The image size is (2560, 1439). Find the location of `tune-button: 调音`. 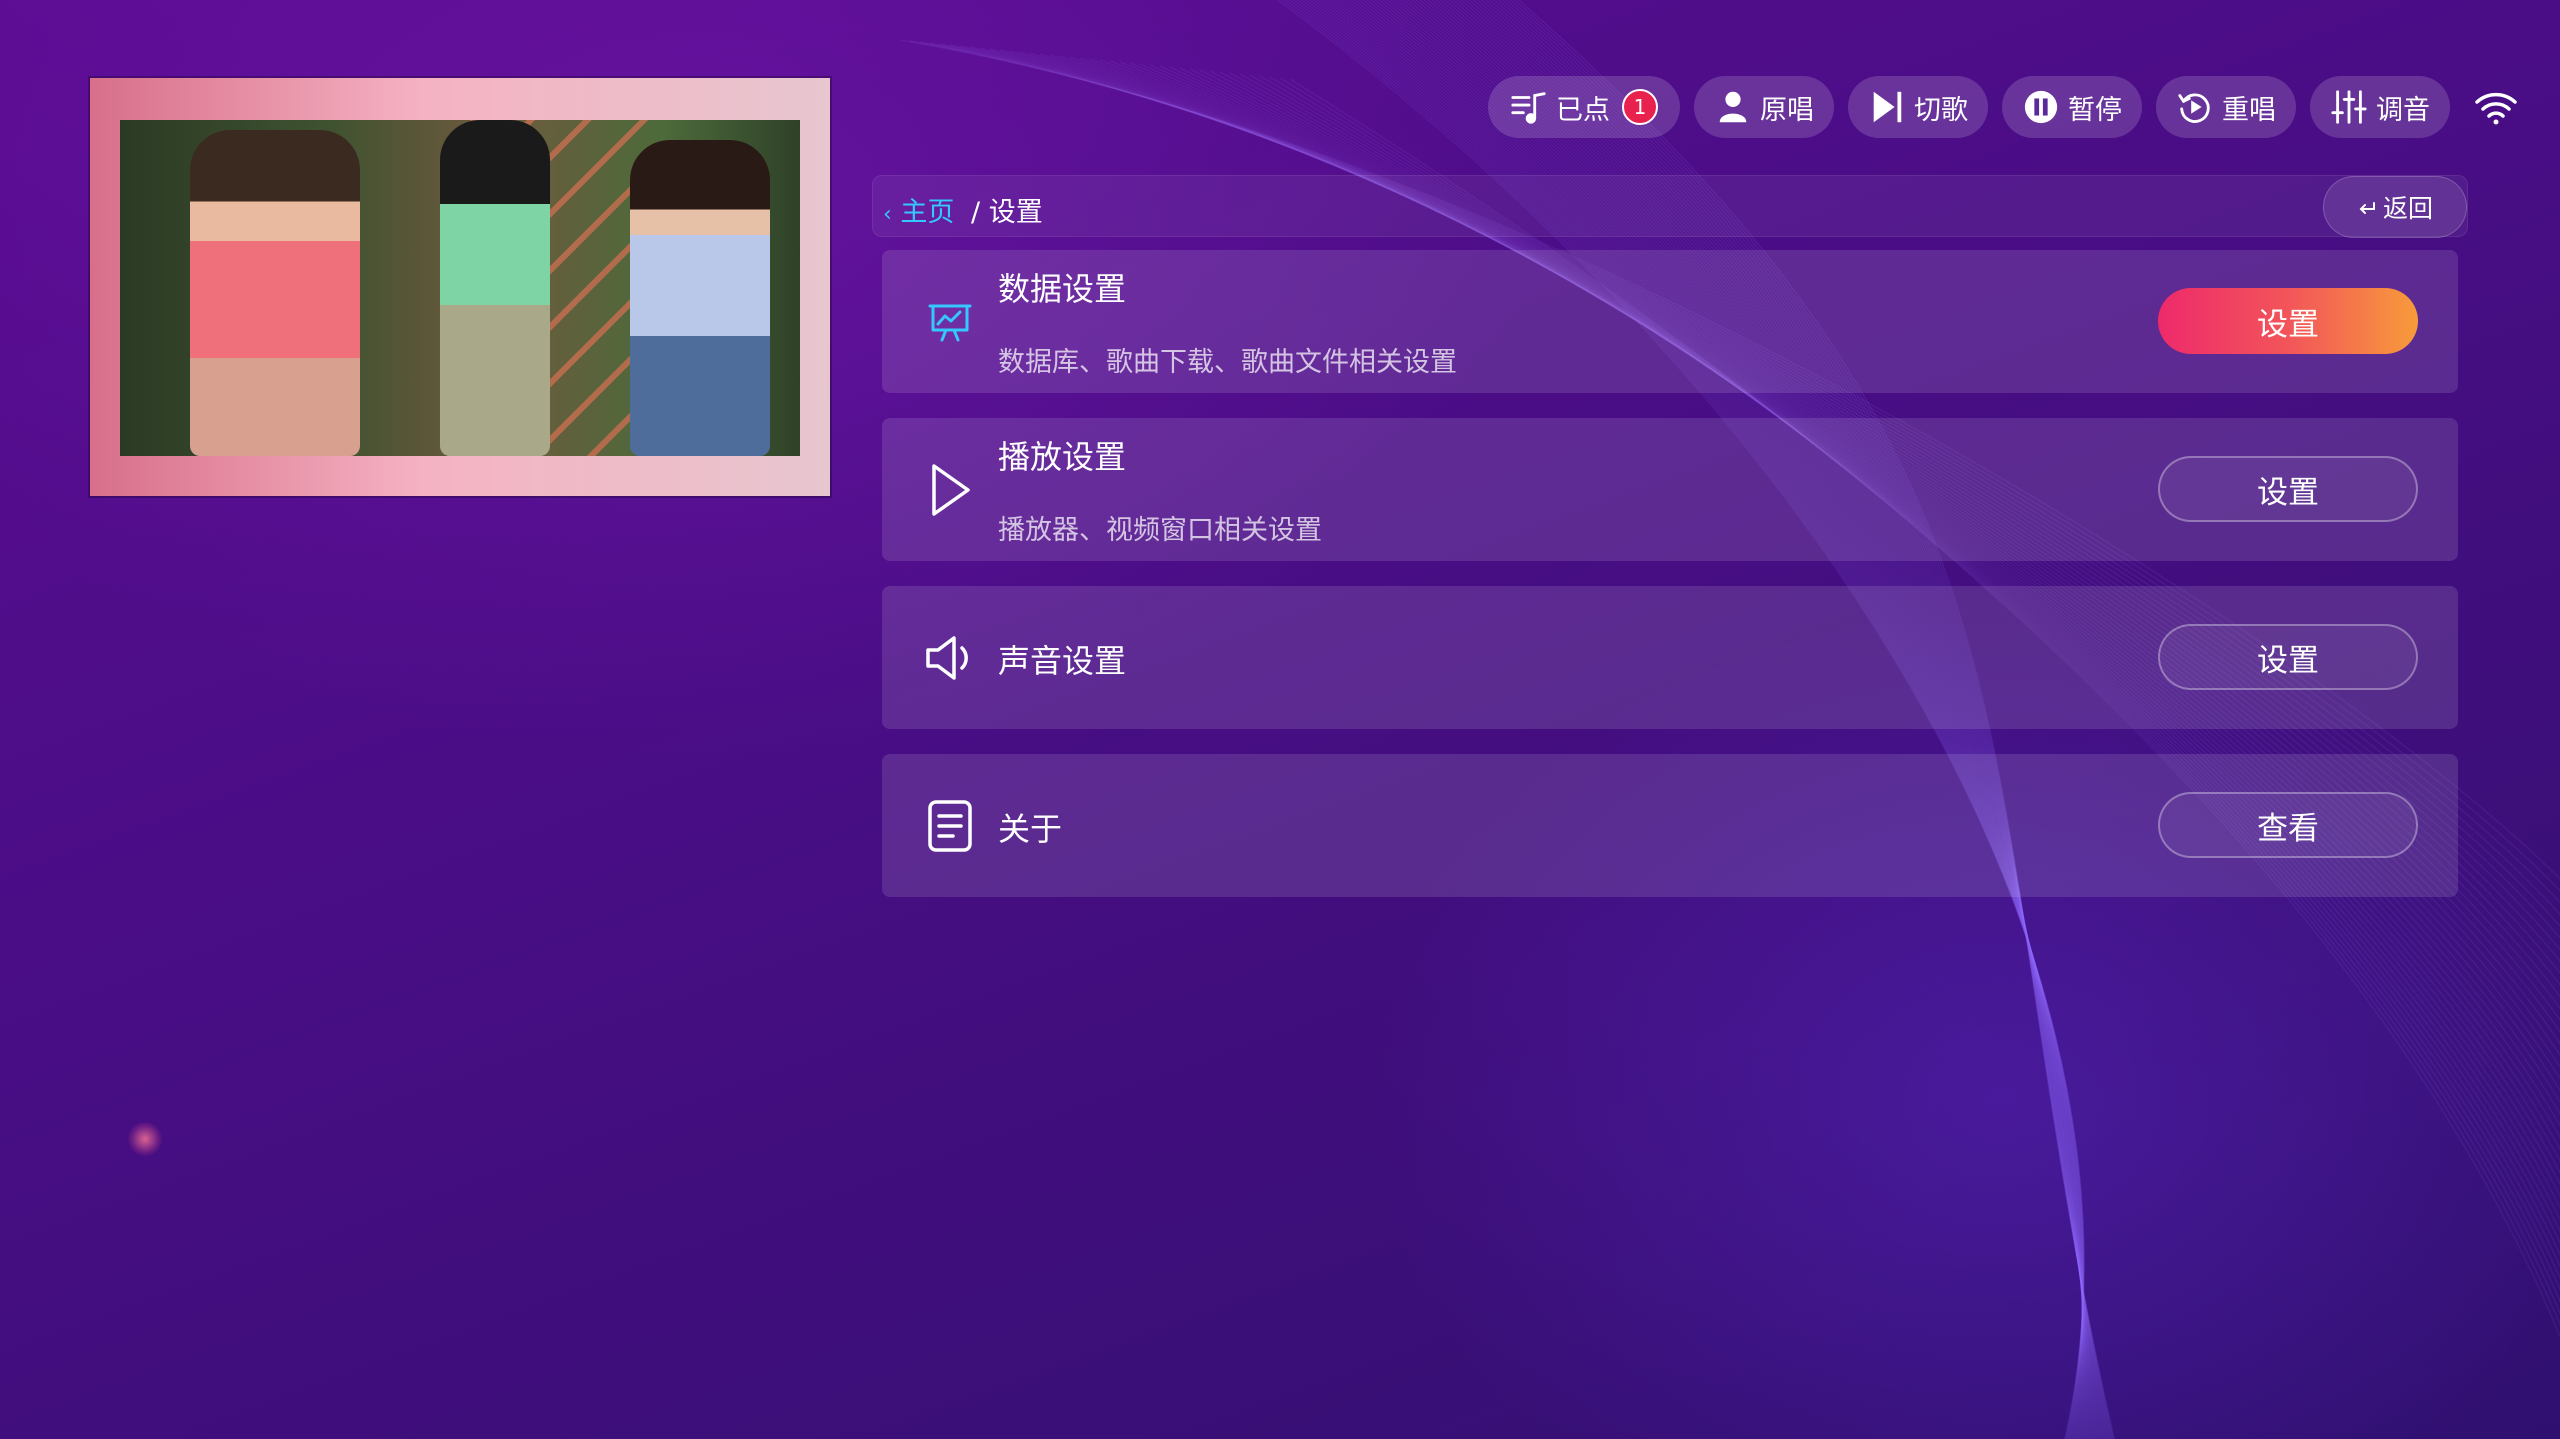

tune-button: 调音 is located at coordinates (2380, 107).